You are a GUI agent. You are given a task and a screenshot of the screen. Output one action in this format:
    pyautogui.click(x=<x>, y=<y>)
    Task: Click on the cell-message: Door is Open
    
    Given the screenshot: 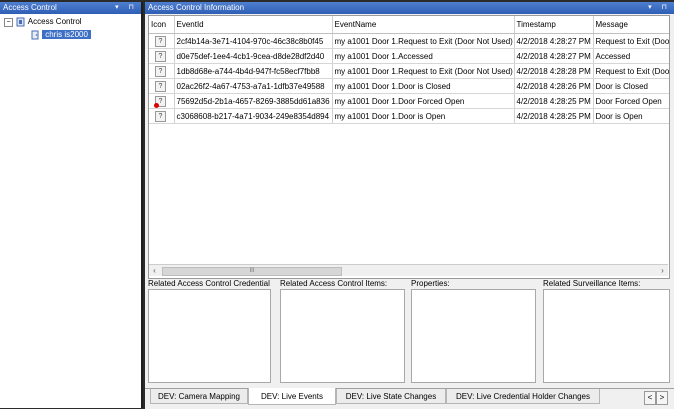 What is the action you would take?
    pyautogui.click(x=631, y=116)
    